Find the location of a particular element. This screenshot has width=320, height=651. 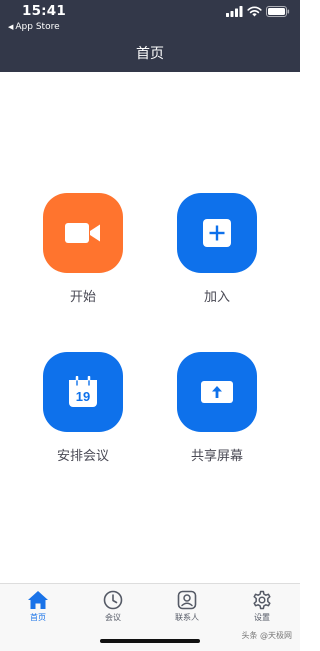

calendar-day-number: 19 is located at coordinates (83, 396).